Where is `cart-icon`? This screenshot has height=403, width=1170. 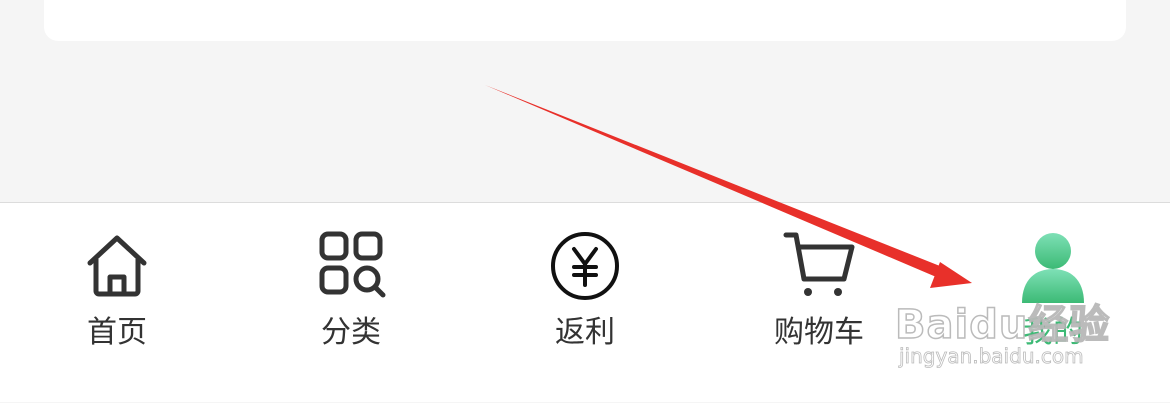
cart-icon is located at coordinates (819, 266).